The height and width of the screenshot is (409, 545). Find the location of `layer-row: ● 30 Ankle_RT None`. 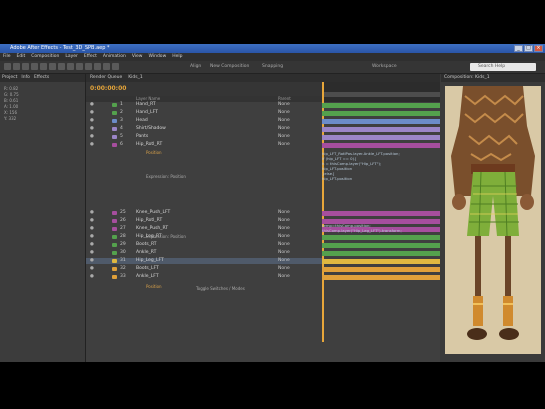

layer-row: ● 30 Ankle_RT None is located at coordinates (204, 253).